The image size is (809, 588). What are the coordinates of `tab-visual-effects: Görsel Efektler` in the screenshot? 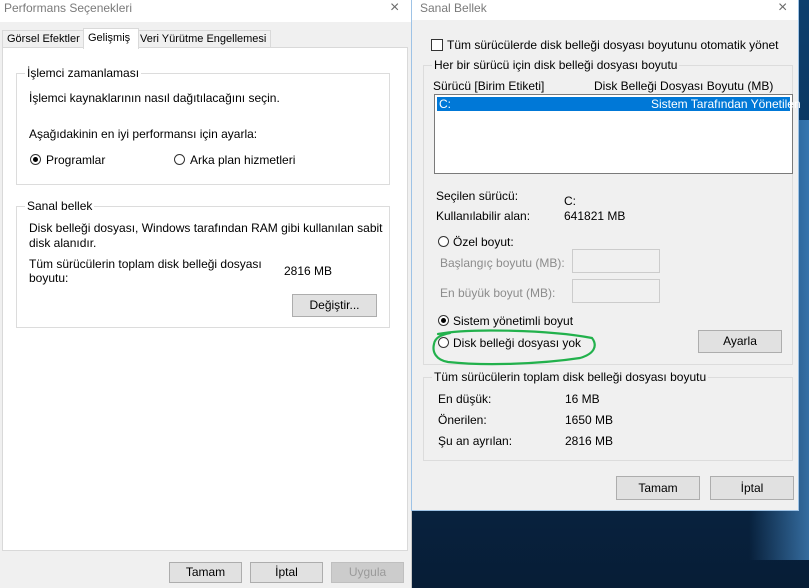 It's located at (45, 39).